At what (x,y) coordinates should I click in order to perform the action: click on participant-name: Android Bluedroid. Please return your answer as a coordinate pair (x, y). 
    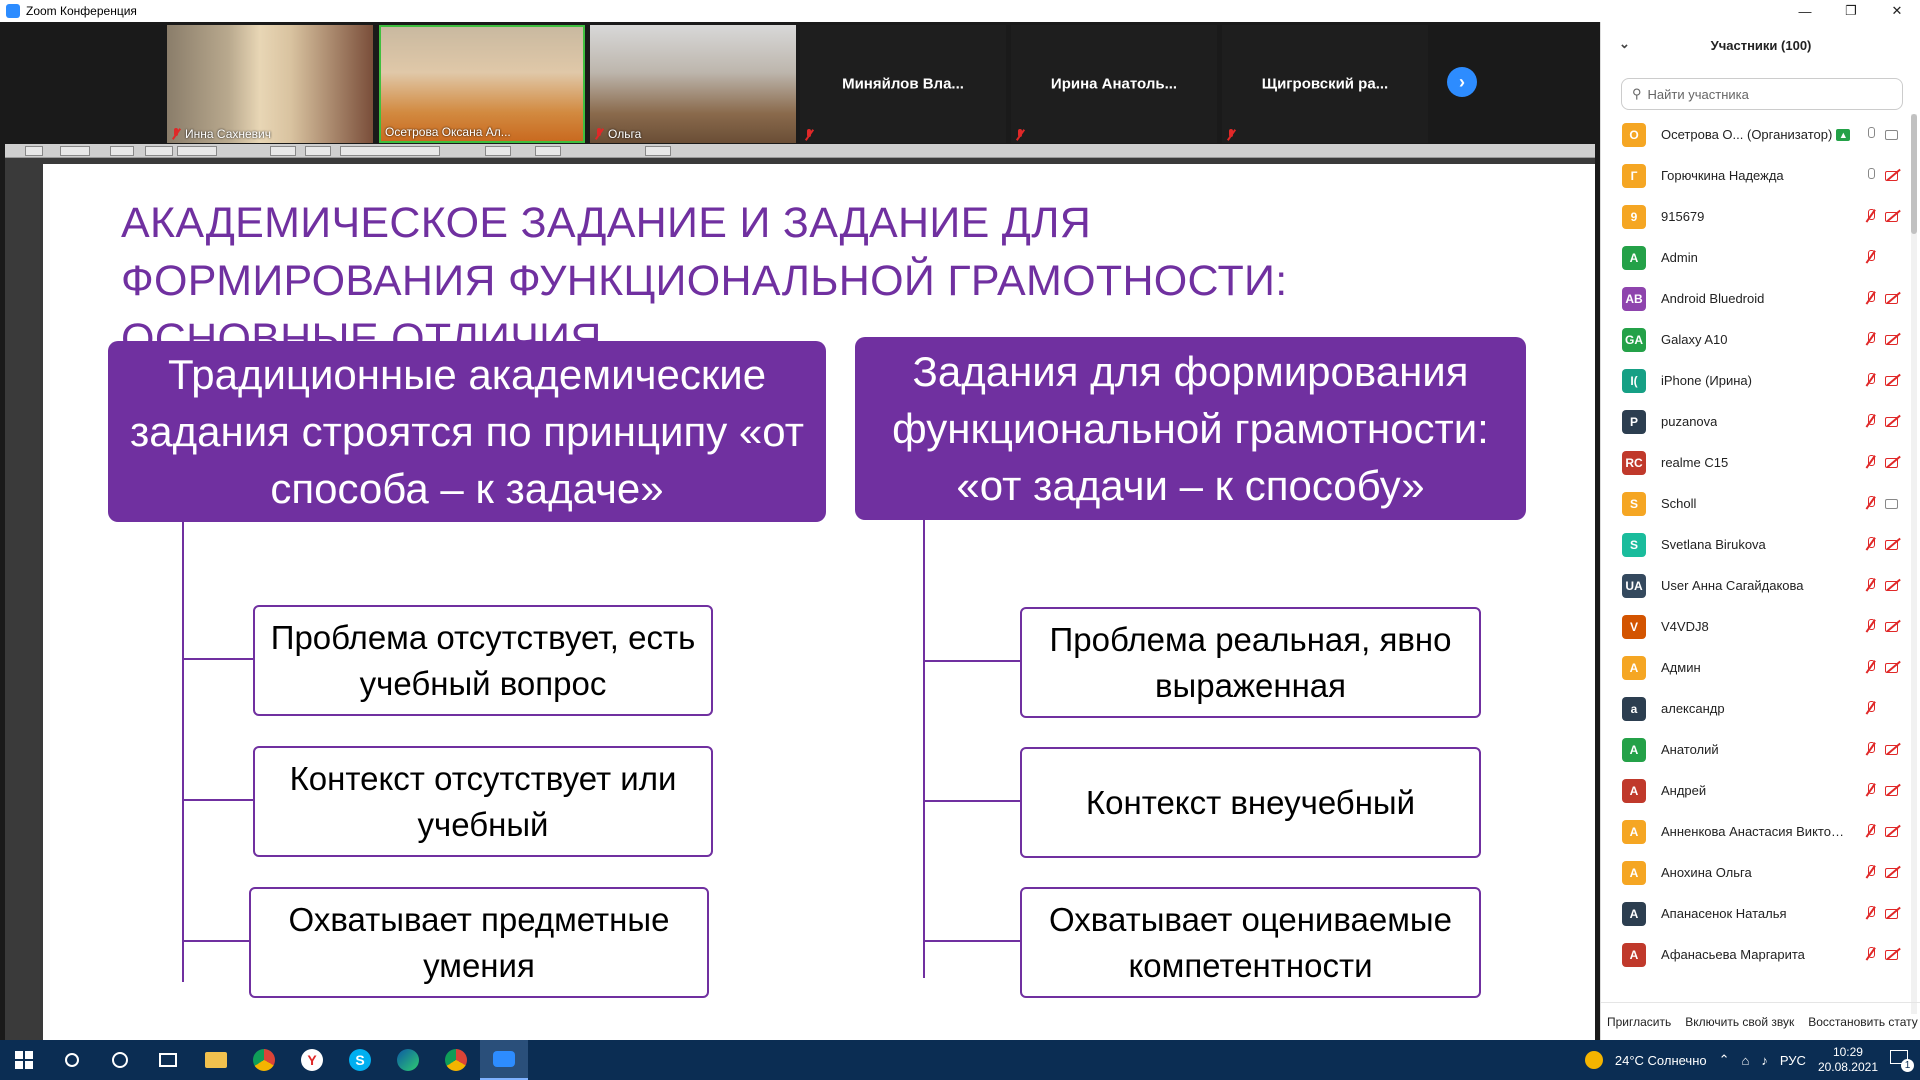
    Looking at the image, I should click on (1713, 298).